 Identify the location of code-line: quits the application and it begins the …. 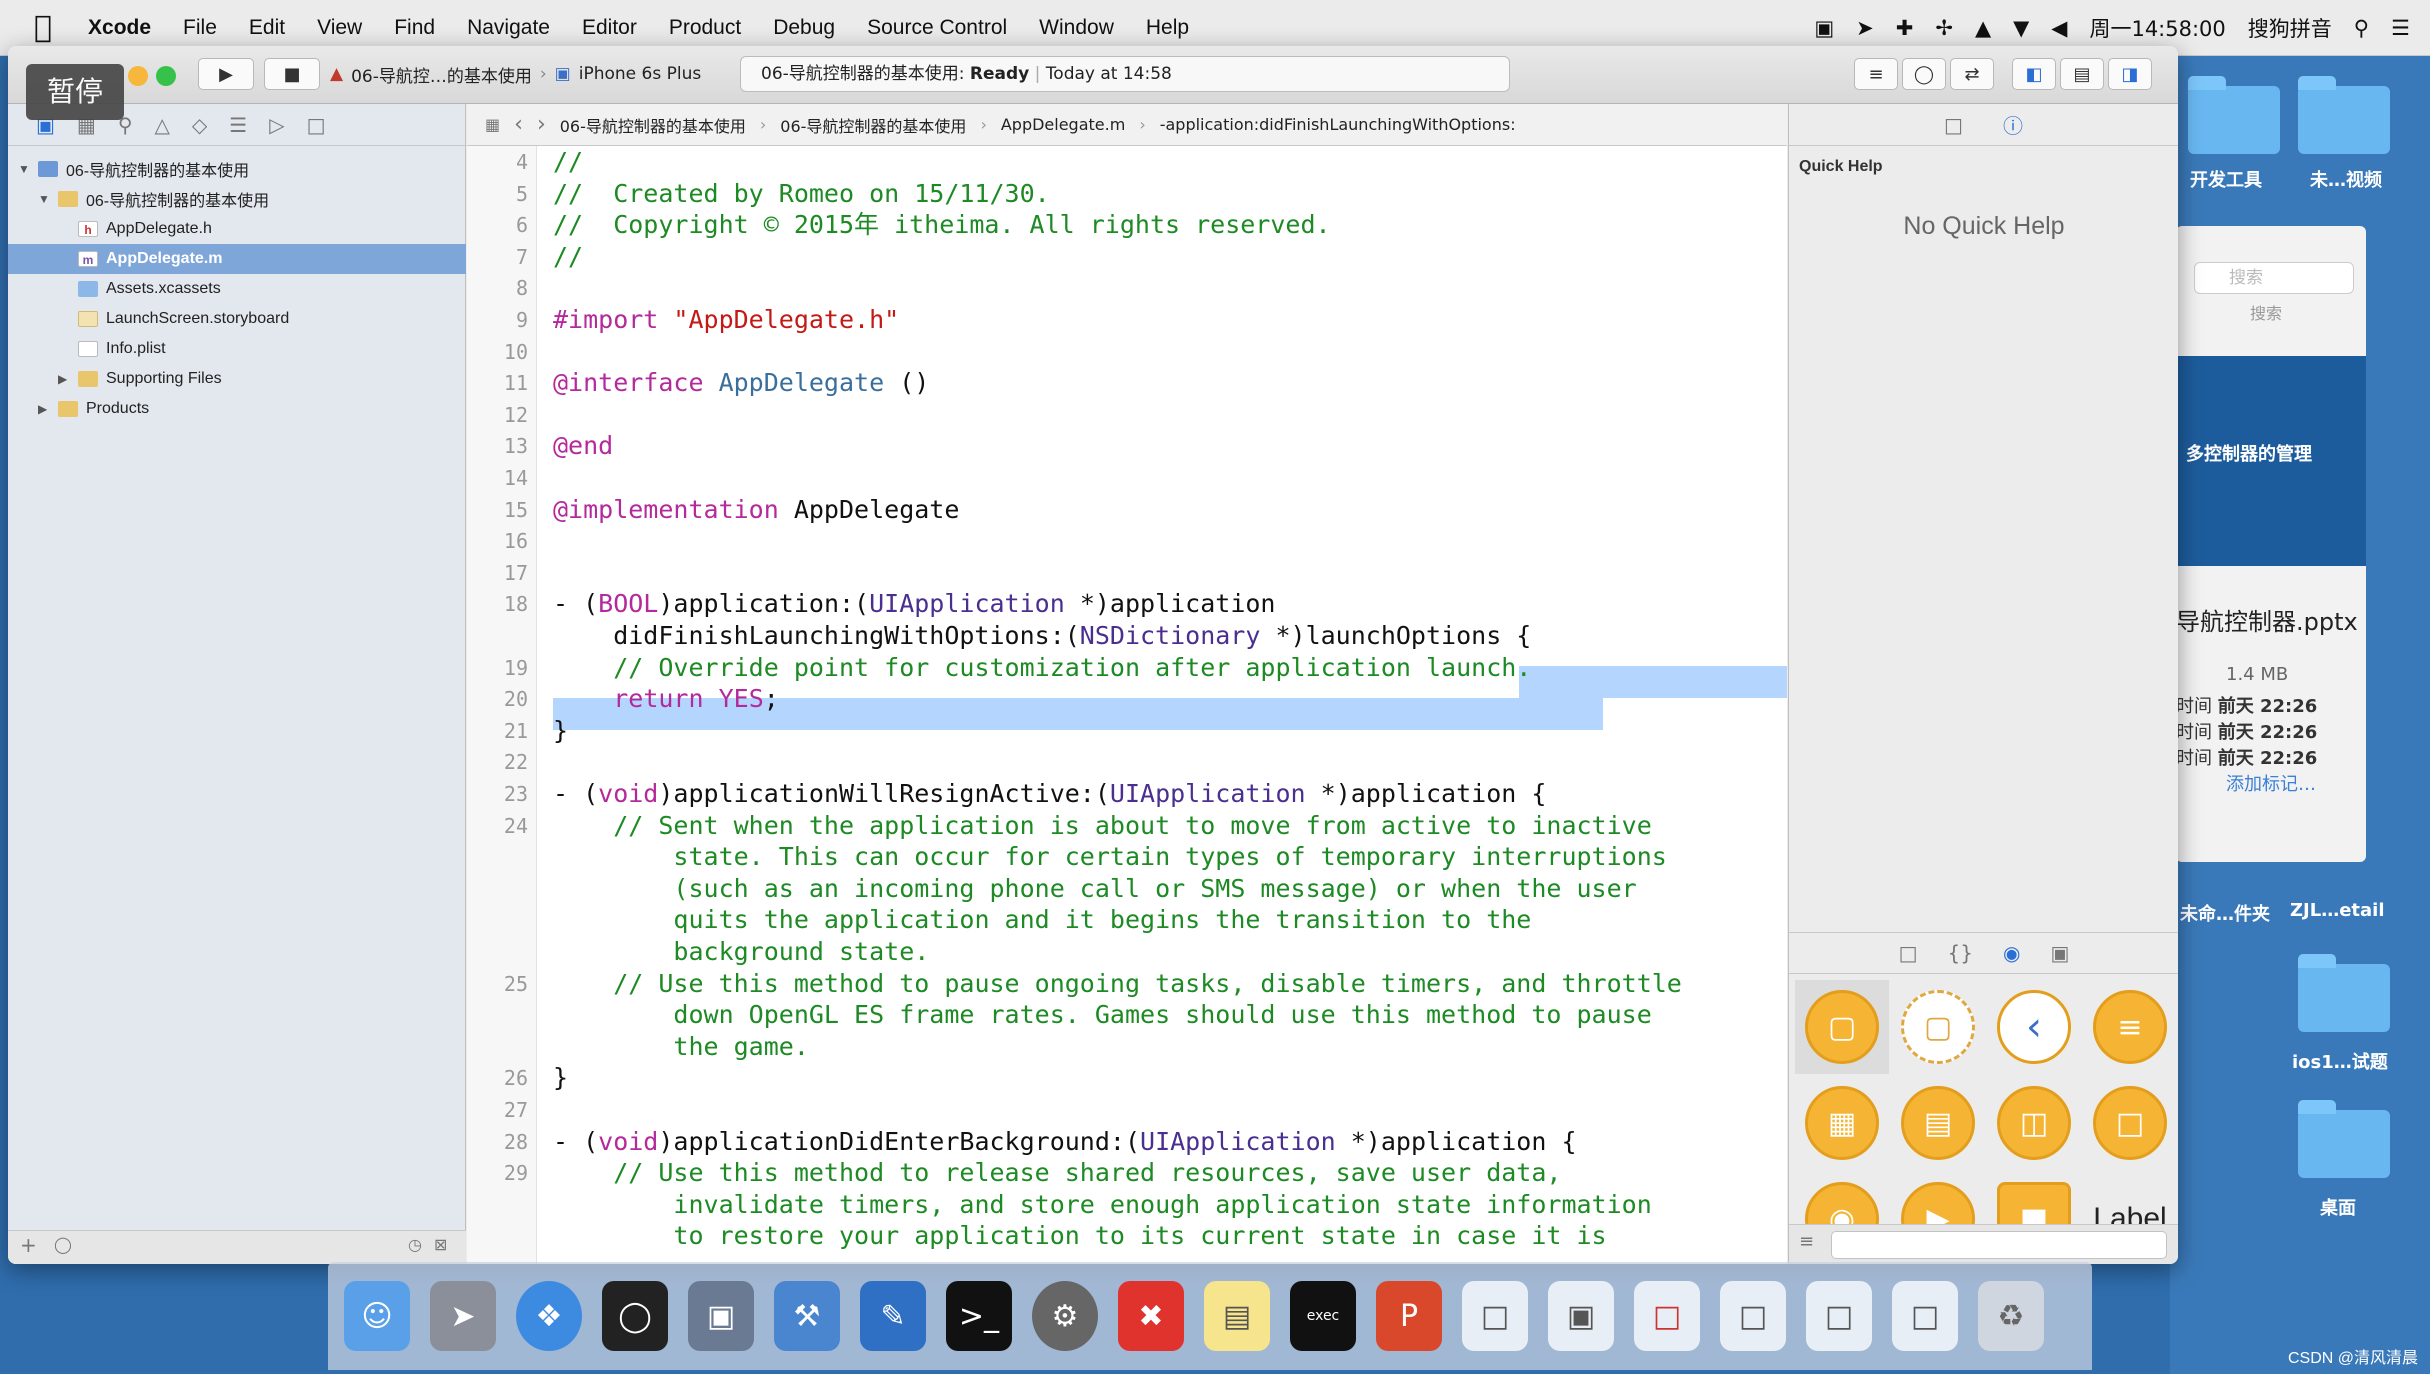
(1042, 920).